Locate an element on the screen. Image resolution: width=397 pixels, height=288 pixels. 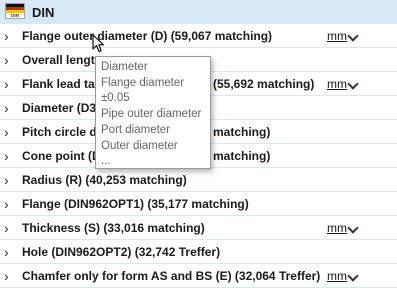
attribute-row: › Flange (DIN962OPT1) (35,177 matching) is located at coordinates (198, 204).